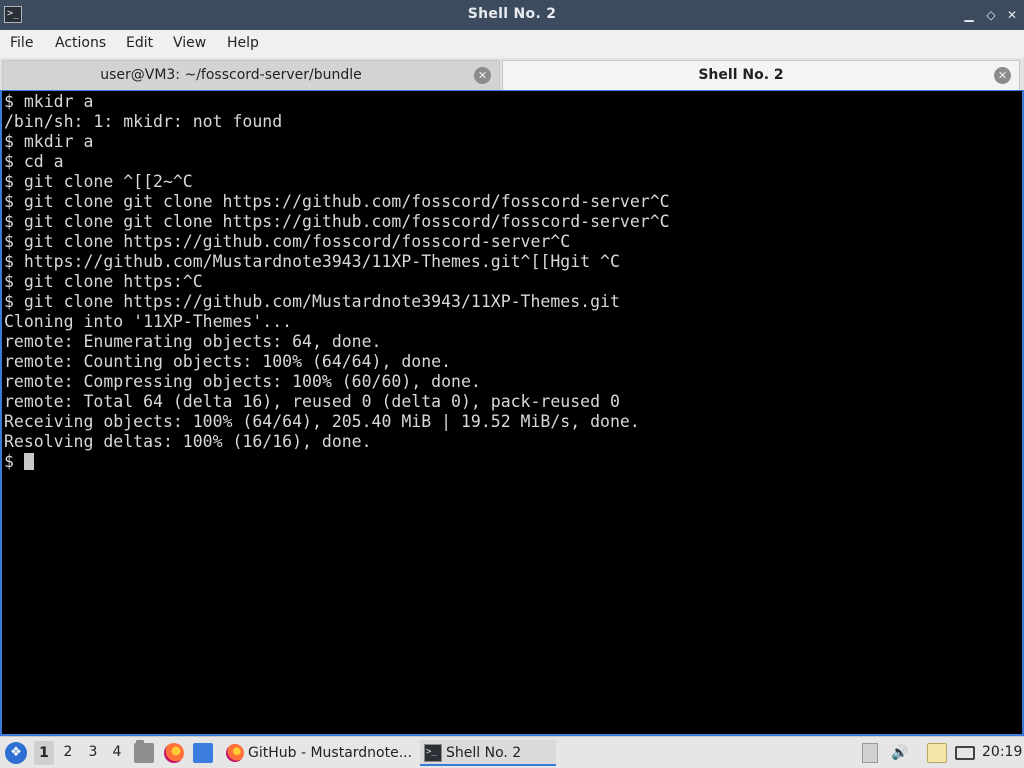 The image size is (1024, 768). What do you see at coordinates (117, 752) in the screenshot?
I see `workspace-4: 4` at bounding box center [117, 752].